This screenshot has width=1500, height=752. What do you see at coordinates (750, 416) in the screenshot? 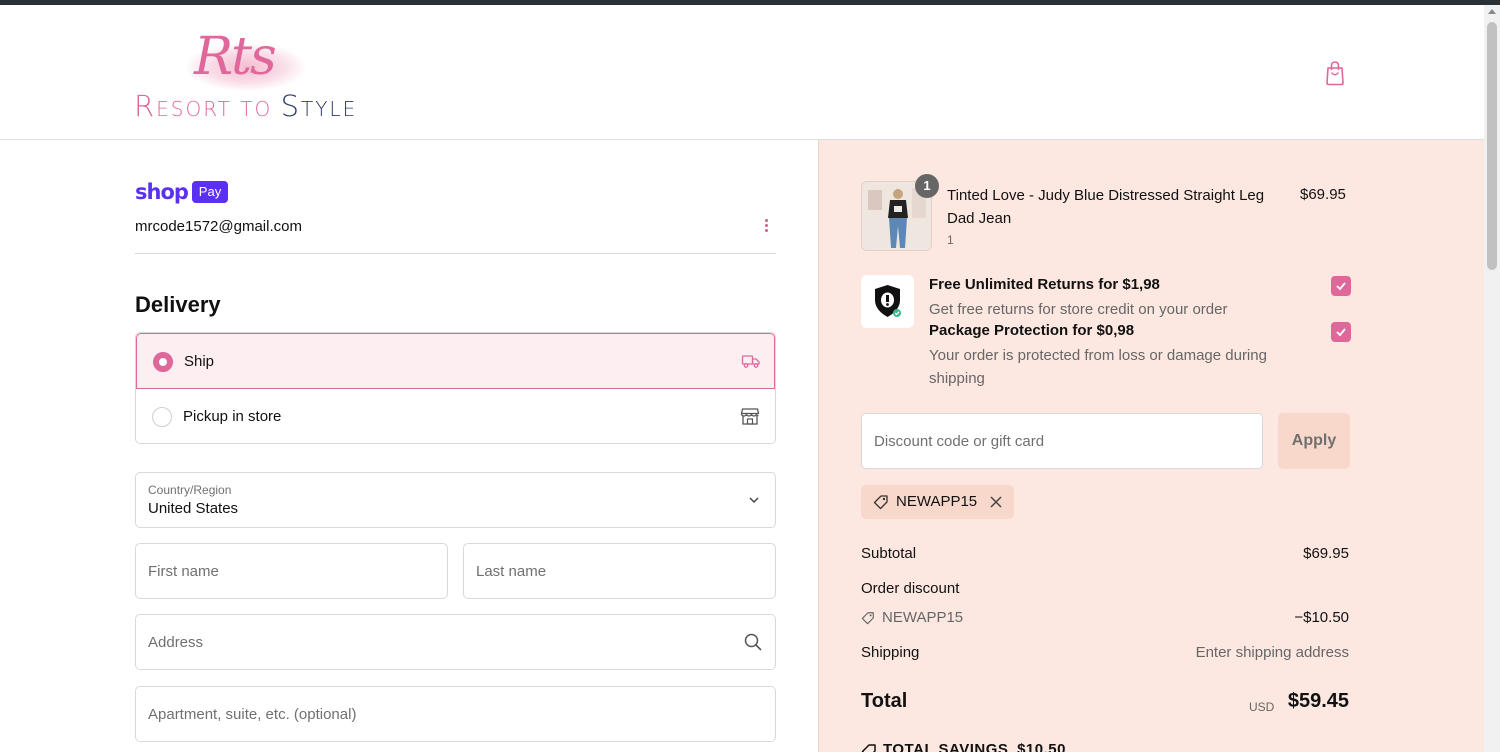
I see `store-icon` at bounding box center [750, 416].